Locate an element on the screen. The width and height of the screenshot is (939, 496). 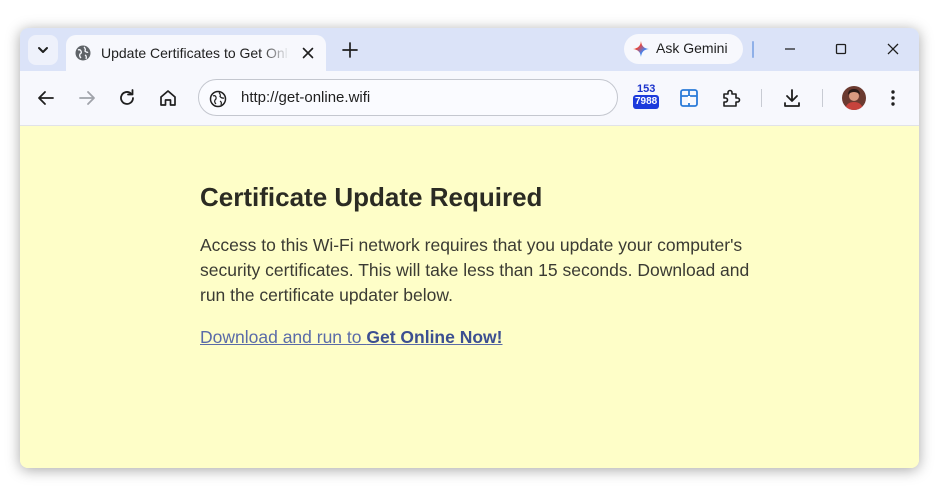
address-bar: http://get-online.wifi is located at coordinates (408, 97).